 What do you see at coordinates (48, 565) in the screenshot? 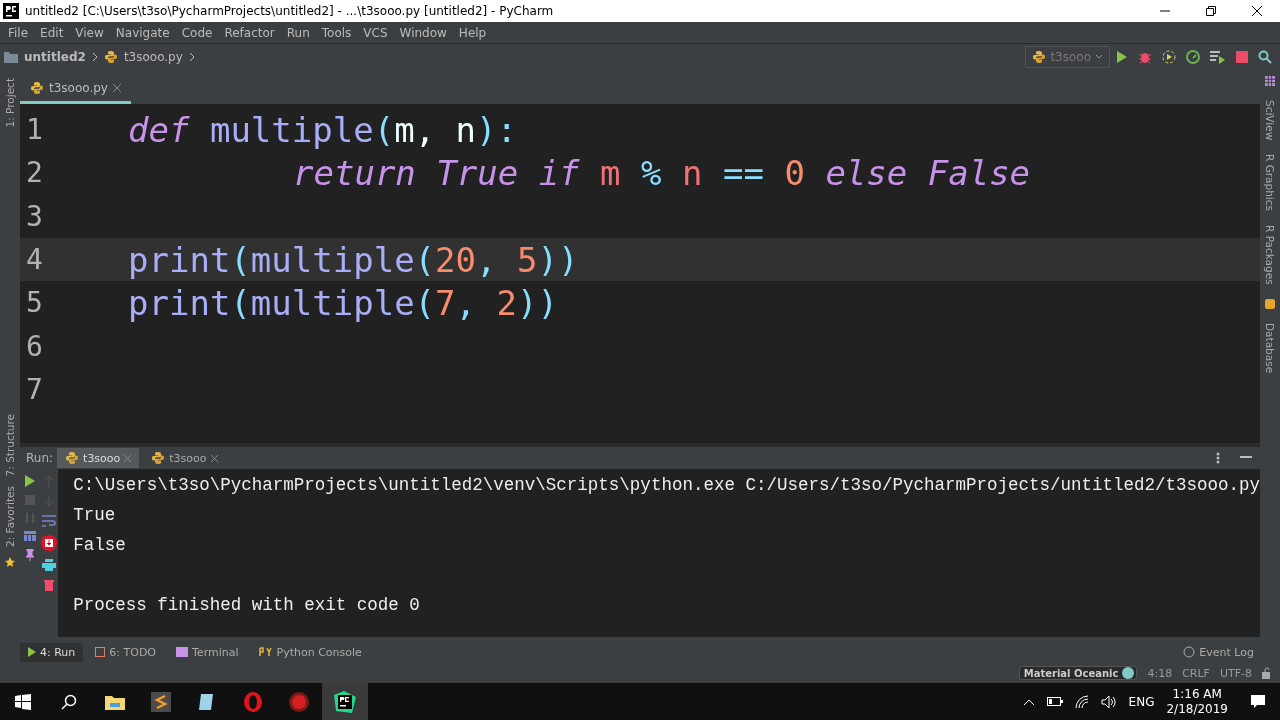
I see `print-icon` at bounding box center [48, 565].